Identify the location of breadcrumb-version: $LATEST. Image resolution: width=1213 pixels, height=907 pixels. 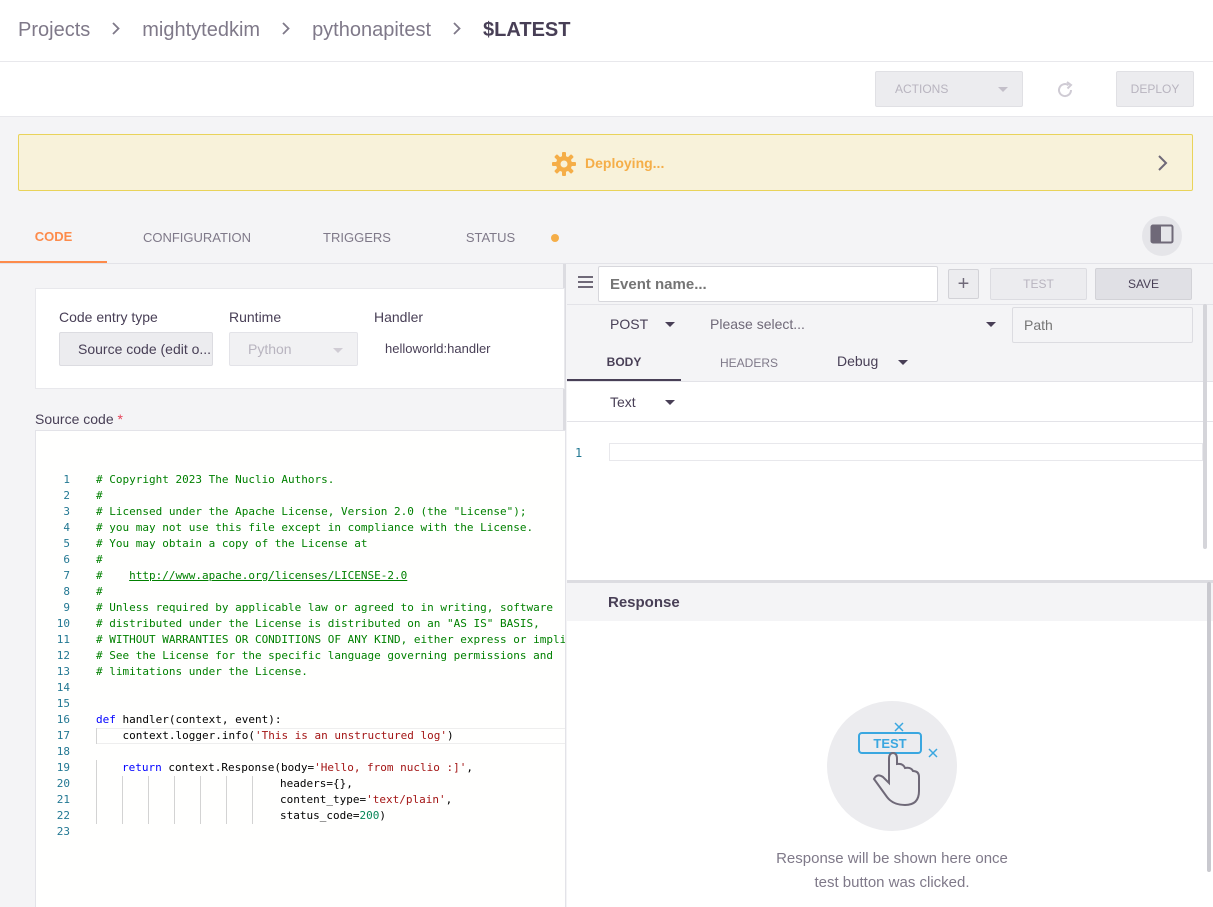
(526, 30).